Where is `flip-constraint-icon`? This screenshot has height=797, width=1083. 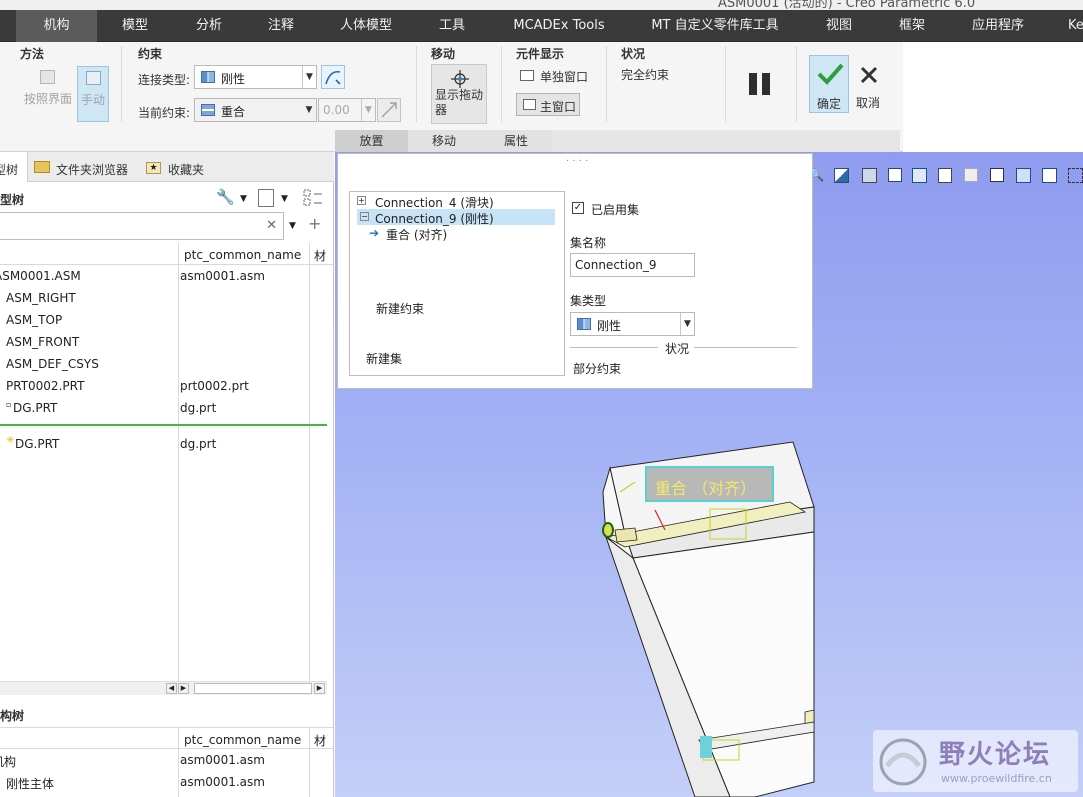 flip-constraint-icon is located at coordinates (389, 110).